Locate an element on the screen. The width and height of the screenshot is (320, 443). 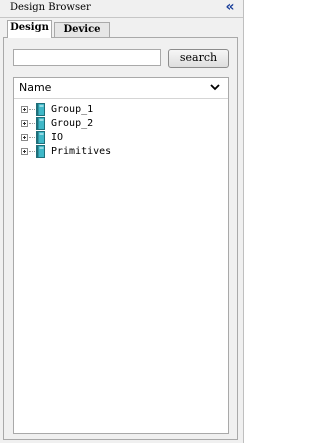
tree-item-label: Group_1 is located at coordinates (72, 109).